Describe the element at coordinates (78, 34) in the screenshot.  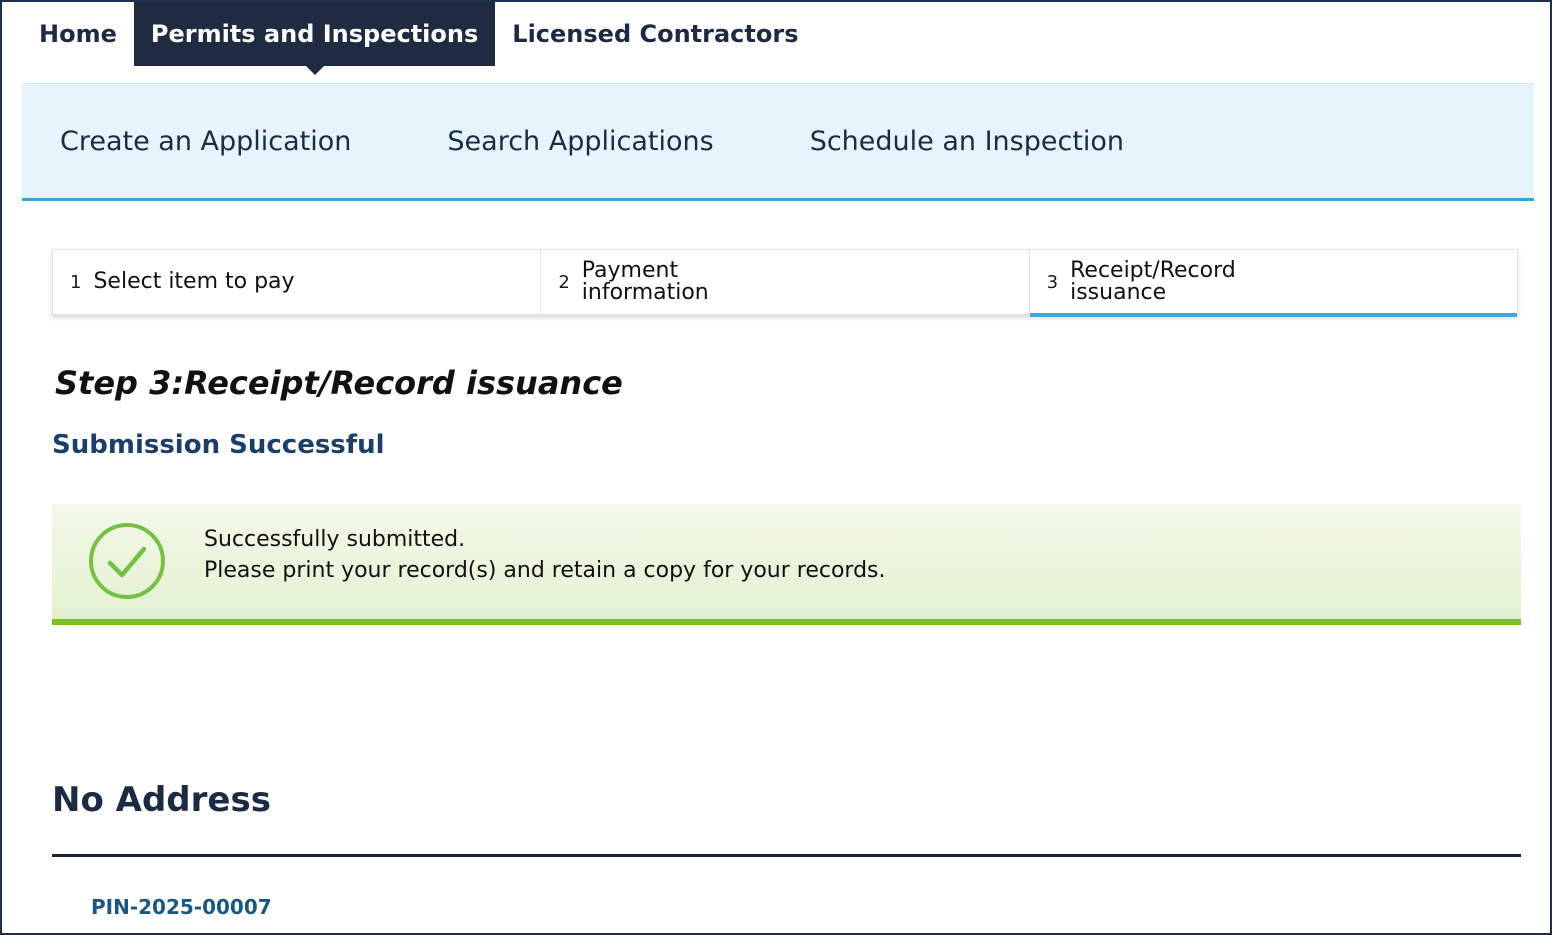
I see `tab-home: Home` at that location.